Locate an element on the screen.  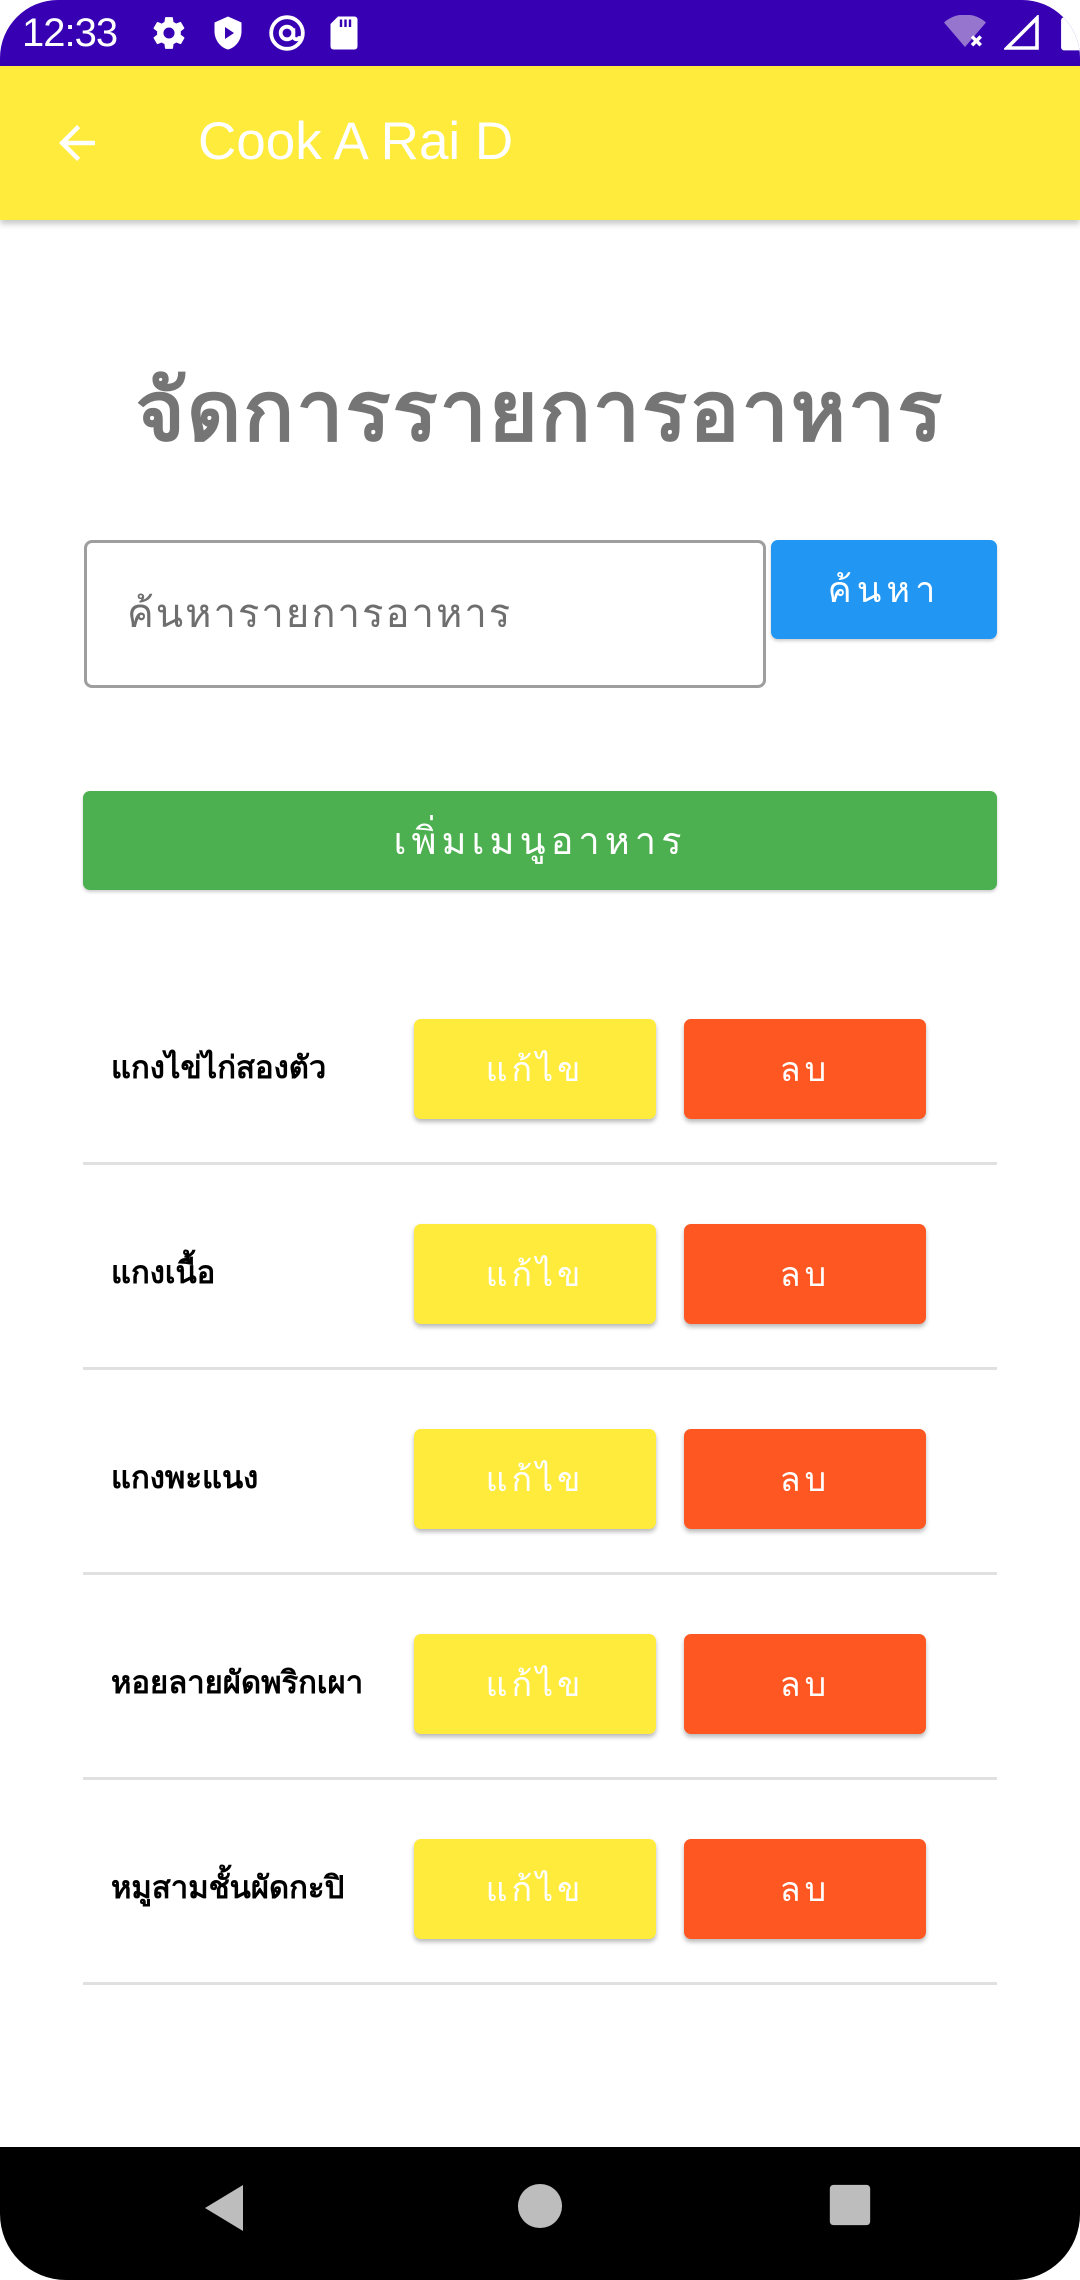
menu-item-name: แกงไข่ไก่สองตัว is located at coordinates (219, 1068).